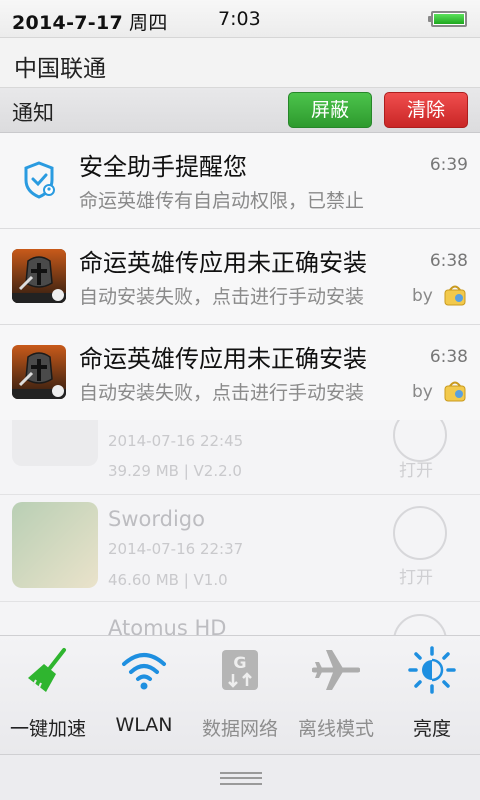 The image size is (480, 800). What do you see at coordinates (55, 443) in the screenshot?
I see `app-thumbnail` at bounding box center [55, 443].